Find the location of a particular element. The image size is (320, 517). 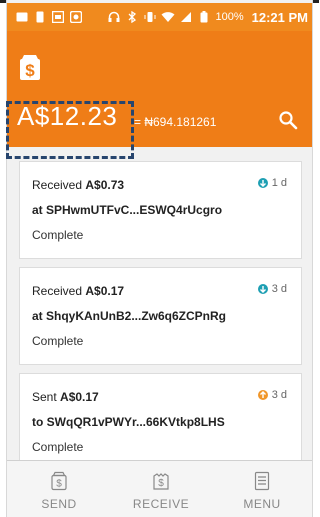

wifi-icon is located at coordinates (168, 17).